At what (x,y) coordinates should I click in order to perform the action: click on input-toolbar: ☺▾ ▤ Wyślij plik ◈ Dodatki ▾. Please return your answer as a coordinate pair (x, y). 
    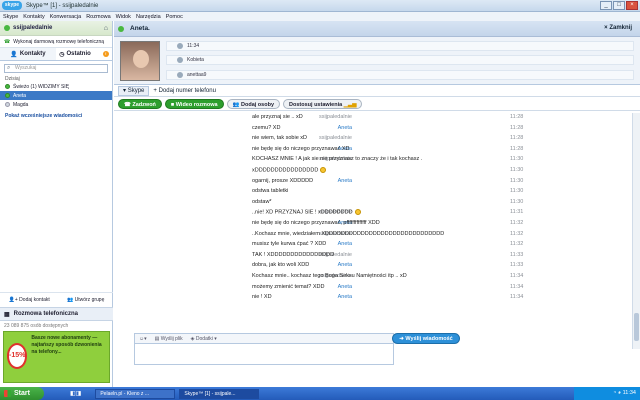
    Looking at the image, I should click on (264, 338).